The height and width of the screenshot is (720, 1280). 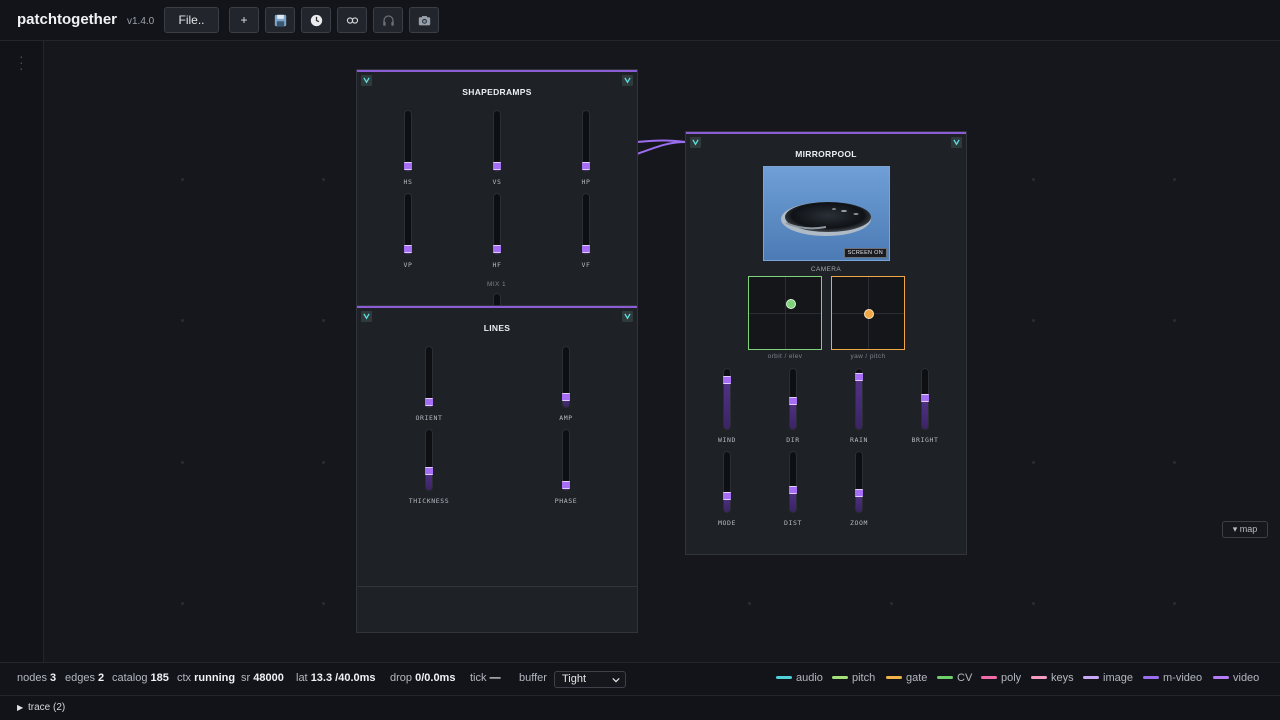 I want to click on legend-label: CV, so click(x=965, y=678).